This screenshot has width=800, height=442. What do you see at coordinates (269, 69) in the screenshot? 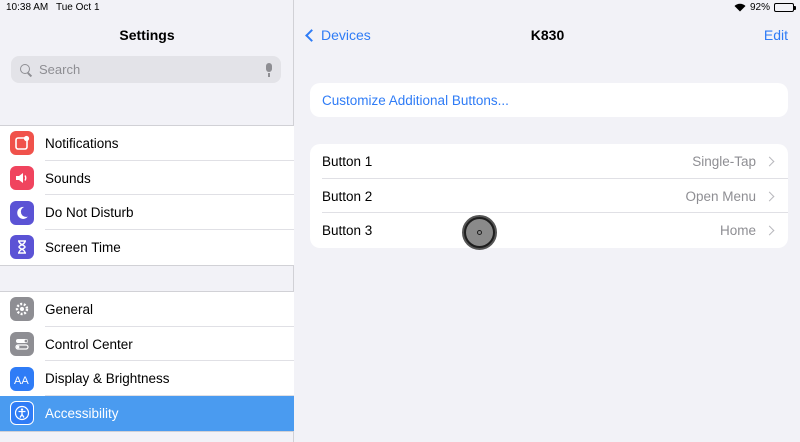
I see `microphone-icon` at bounding box center [269, 69].